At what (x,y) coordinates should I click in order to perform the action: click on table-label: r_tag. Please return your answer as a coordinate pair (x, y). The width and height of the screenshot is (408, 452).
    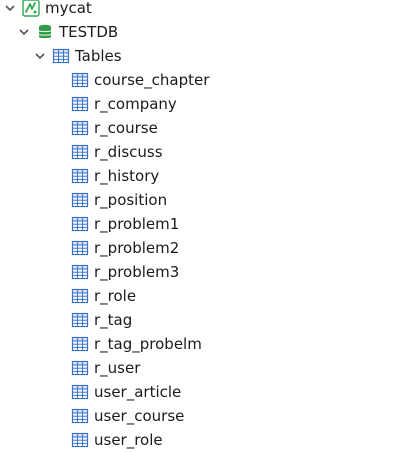
    Looking at the image, I should click on (113, 320).